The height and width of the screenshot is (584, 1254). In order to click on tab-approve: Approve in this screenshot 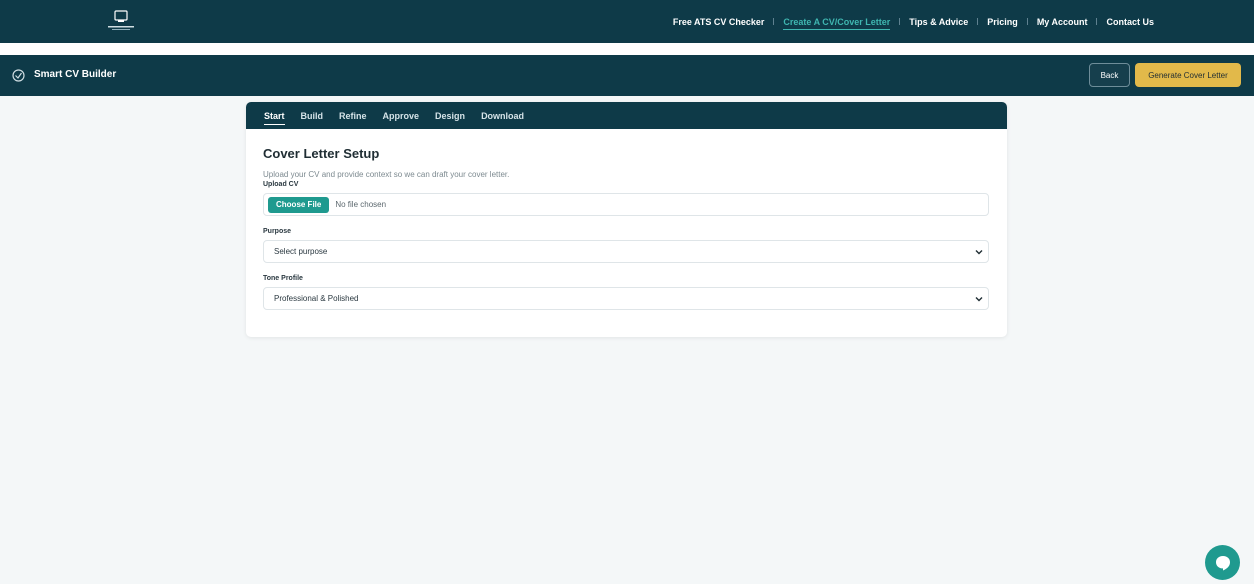, I will do `click(401, 115)`.